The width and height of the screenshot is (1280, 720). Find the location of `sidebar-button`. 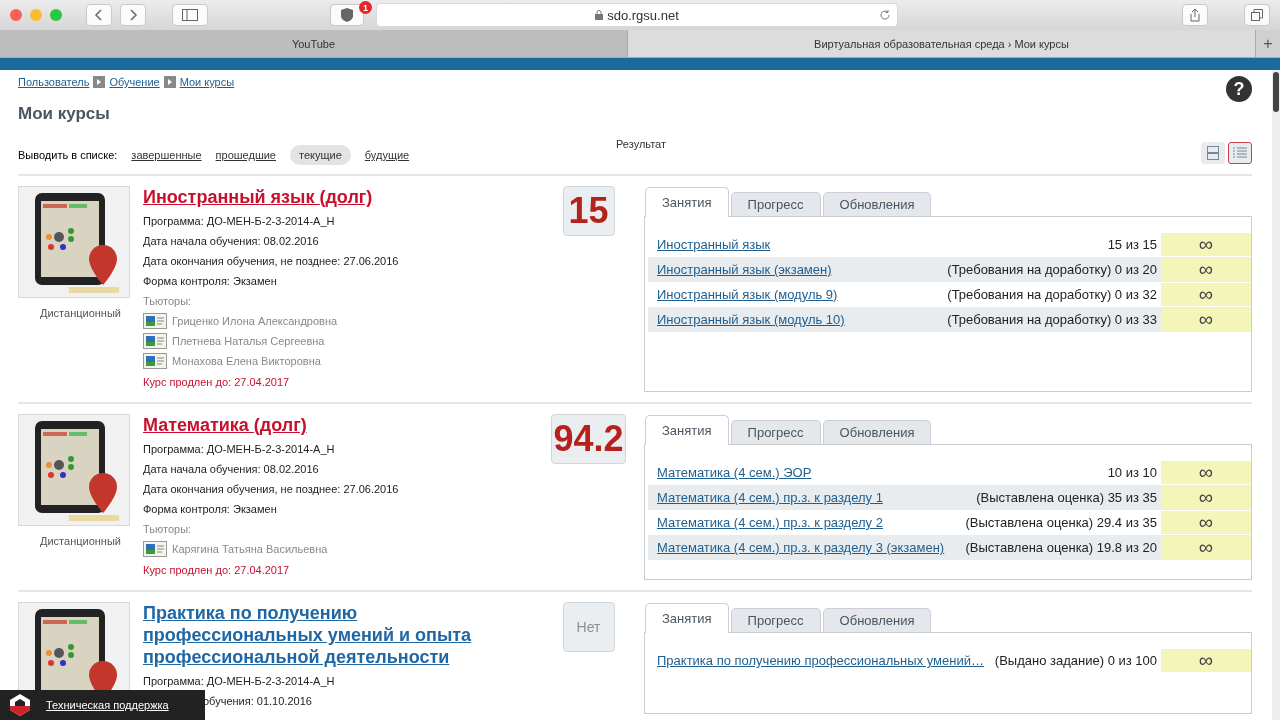

sidebar-button is located at coordinates (190, 15).